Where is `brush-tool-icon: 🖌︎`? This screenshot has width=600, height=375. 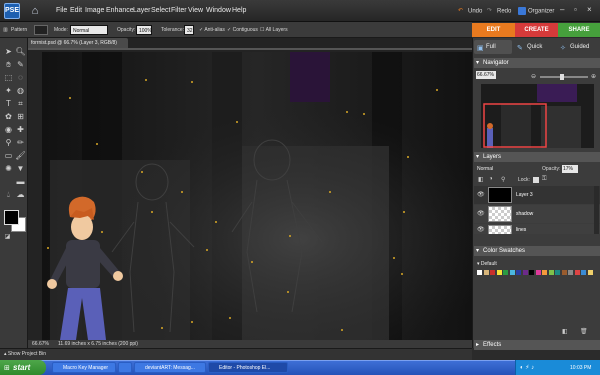 brush-tool-icon: 🖌︎ is located at coordinates (20, 155).